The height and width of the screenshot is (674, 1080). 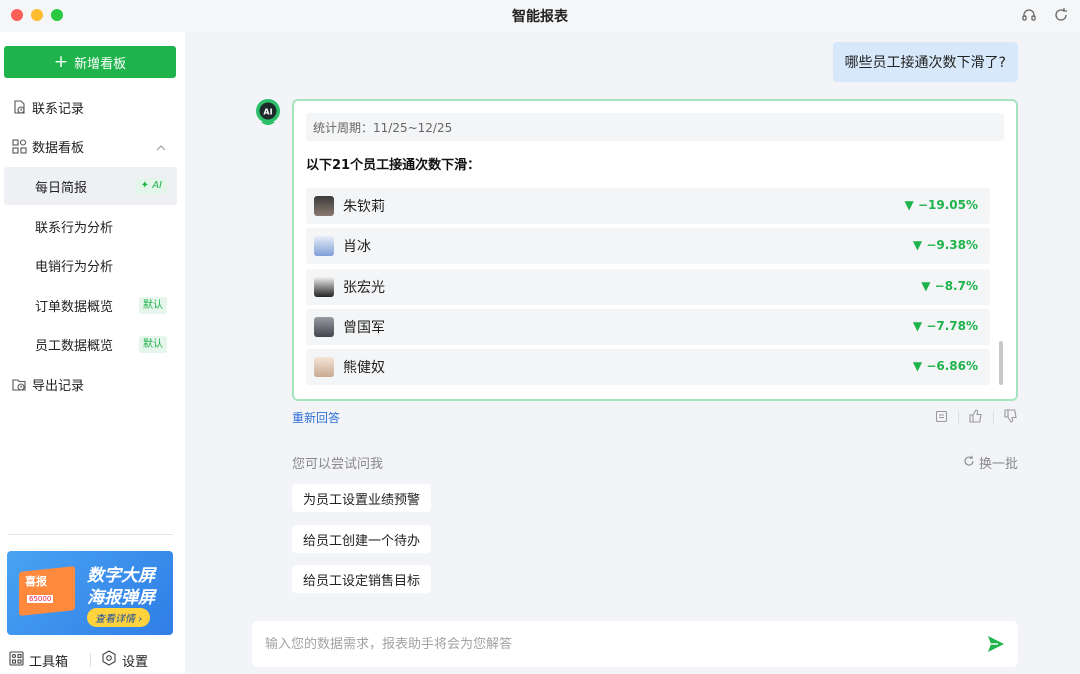 What do you see at coordinates (90, 146) in the screenshot?
I see `sidebar-item-dashboards: 数据看板` at bounding box center [90, 146].